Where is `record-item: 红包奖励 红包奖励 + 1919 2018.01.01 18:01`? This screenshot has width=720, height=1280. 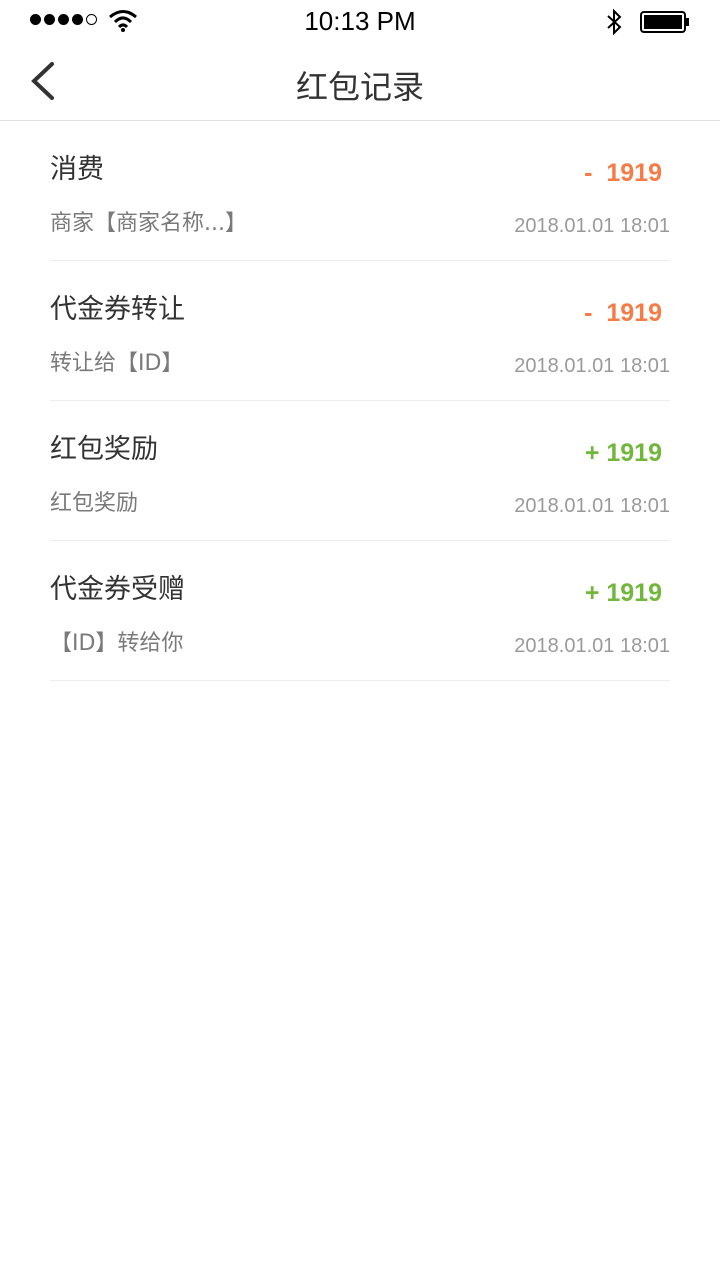 record-item: 红包奖励 红包奖励 + 1919 2018.01.01 18:01 is located at coordinates (360, 471).